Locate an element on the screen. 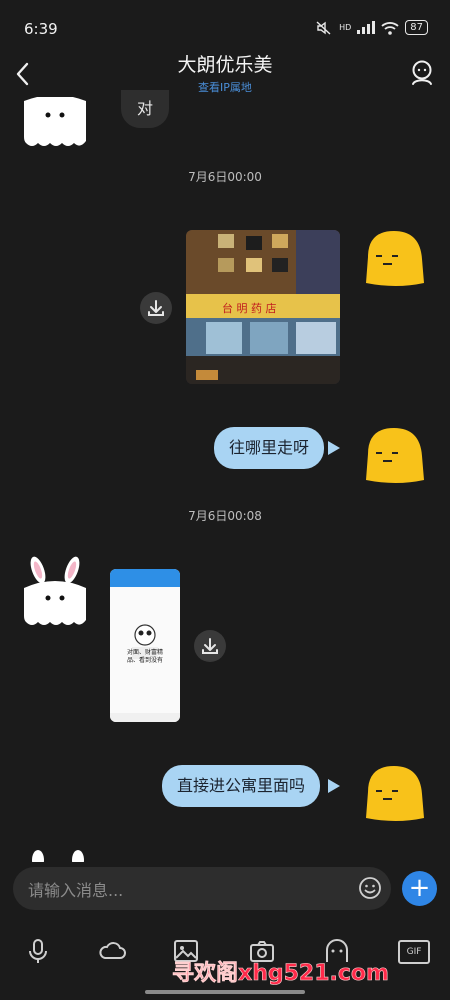 Image resolution: width=450 pixels, height=1000 pixels. status-icons: HD 87 is located at coordinates (371, 27).